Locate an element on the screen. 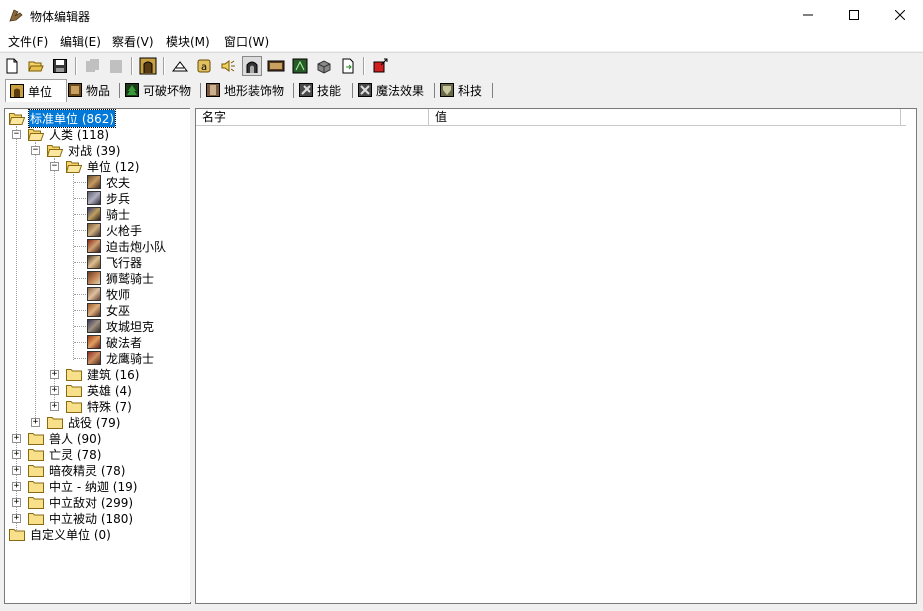  tab-items: 物品 is located at coordinates (89, 90).